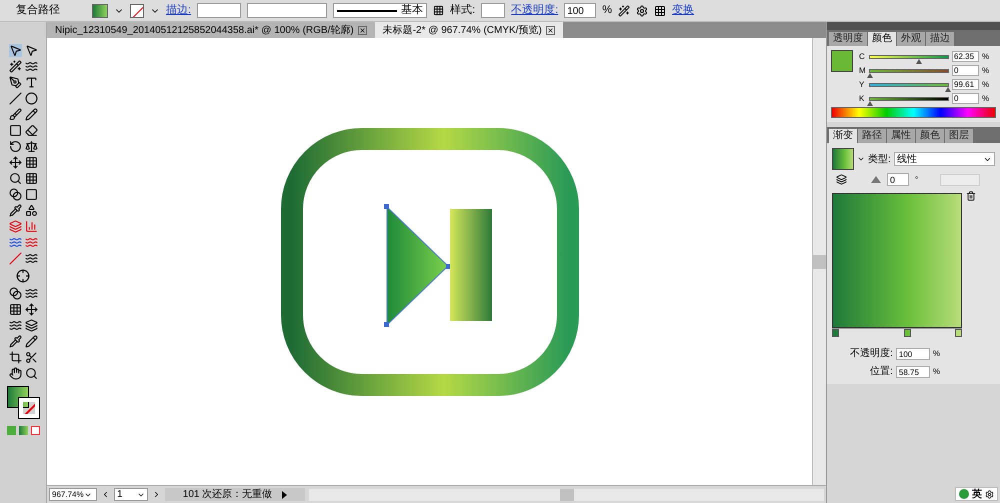  Describe the element at coordinates (872, 136) in the screenshot. I see `panel-tab: 路径` at that location.